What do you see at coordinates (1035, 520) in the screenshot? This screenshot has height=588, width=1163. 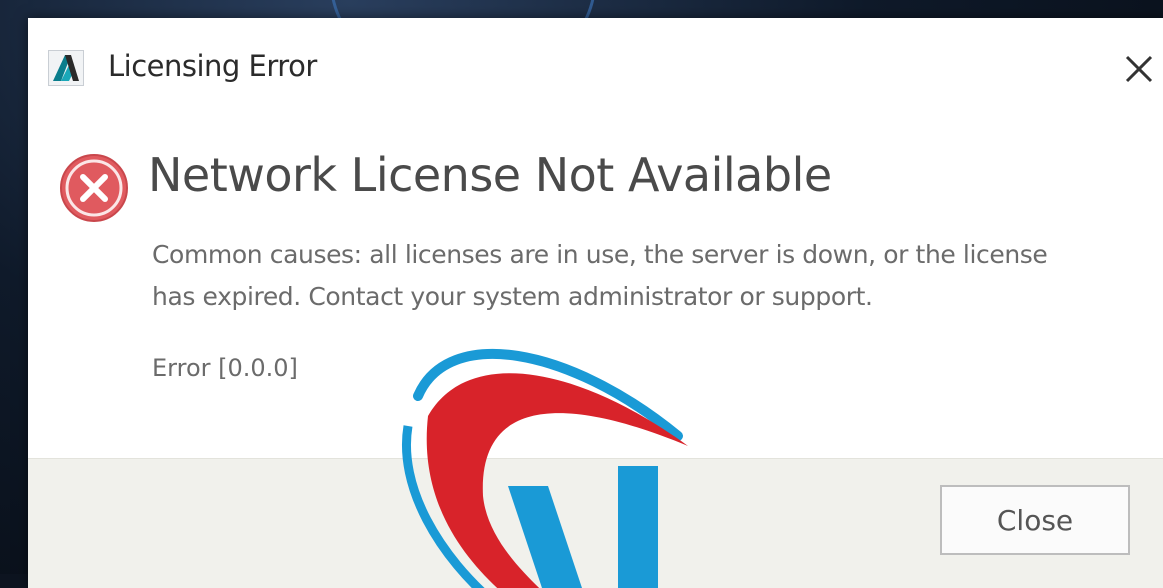 I see `close-button: Close` at bounding box center [1035, 520].